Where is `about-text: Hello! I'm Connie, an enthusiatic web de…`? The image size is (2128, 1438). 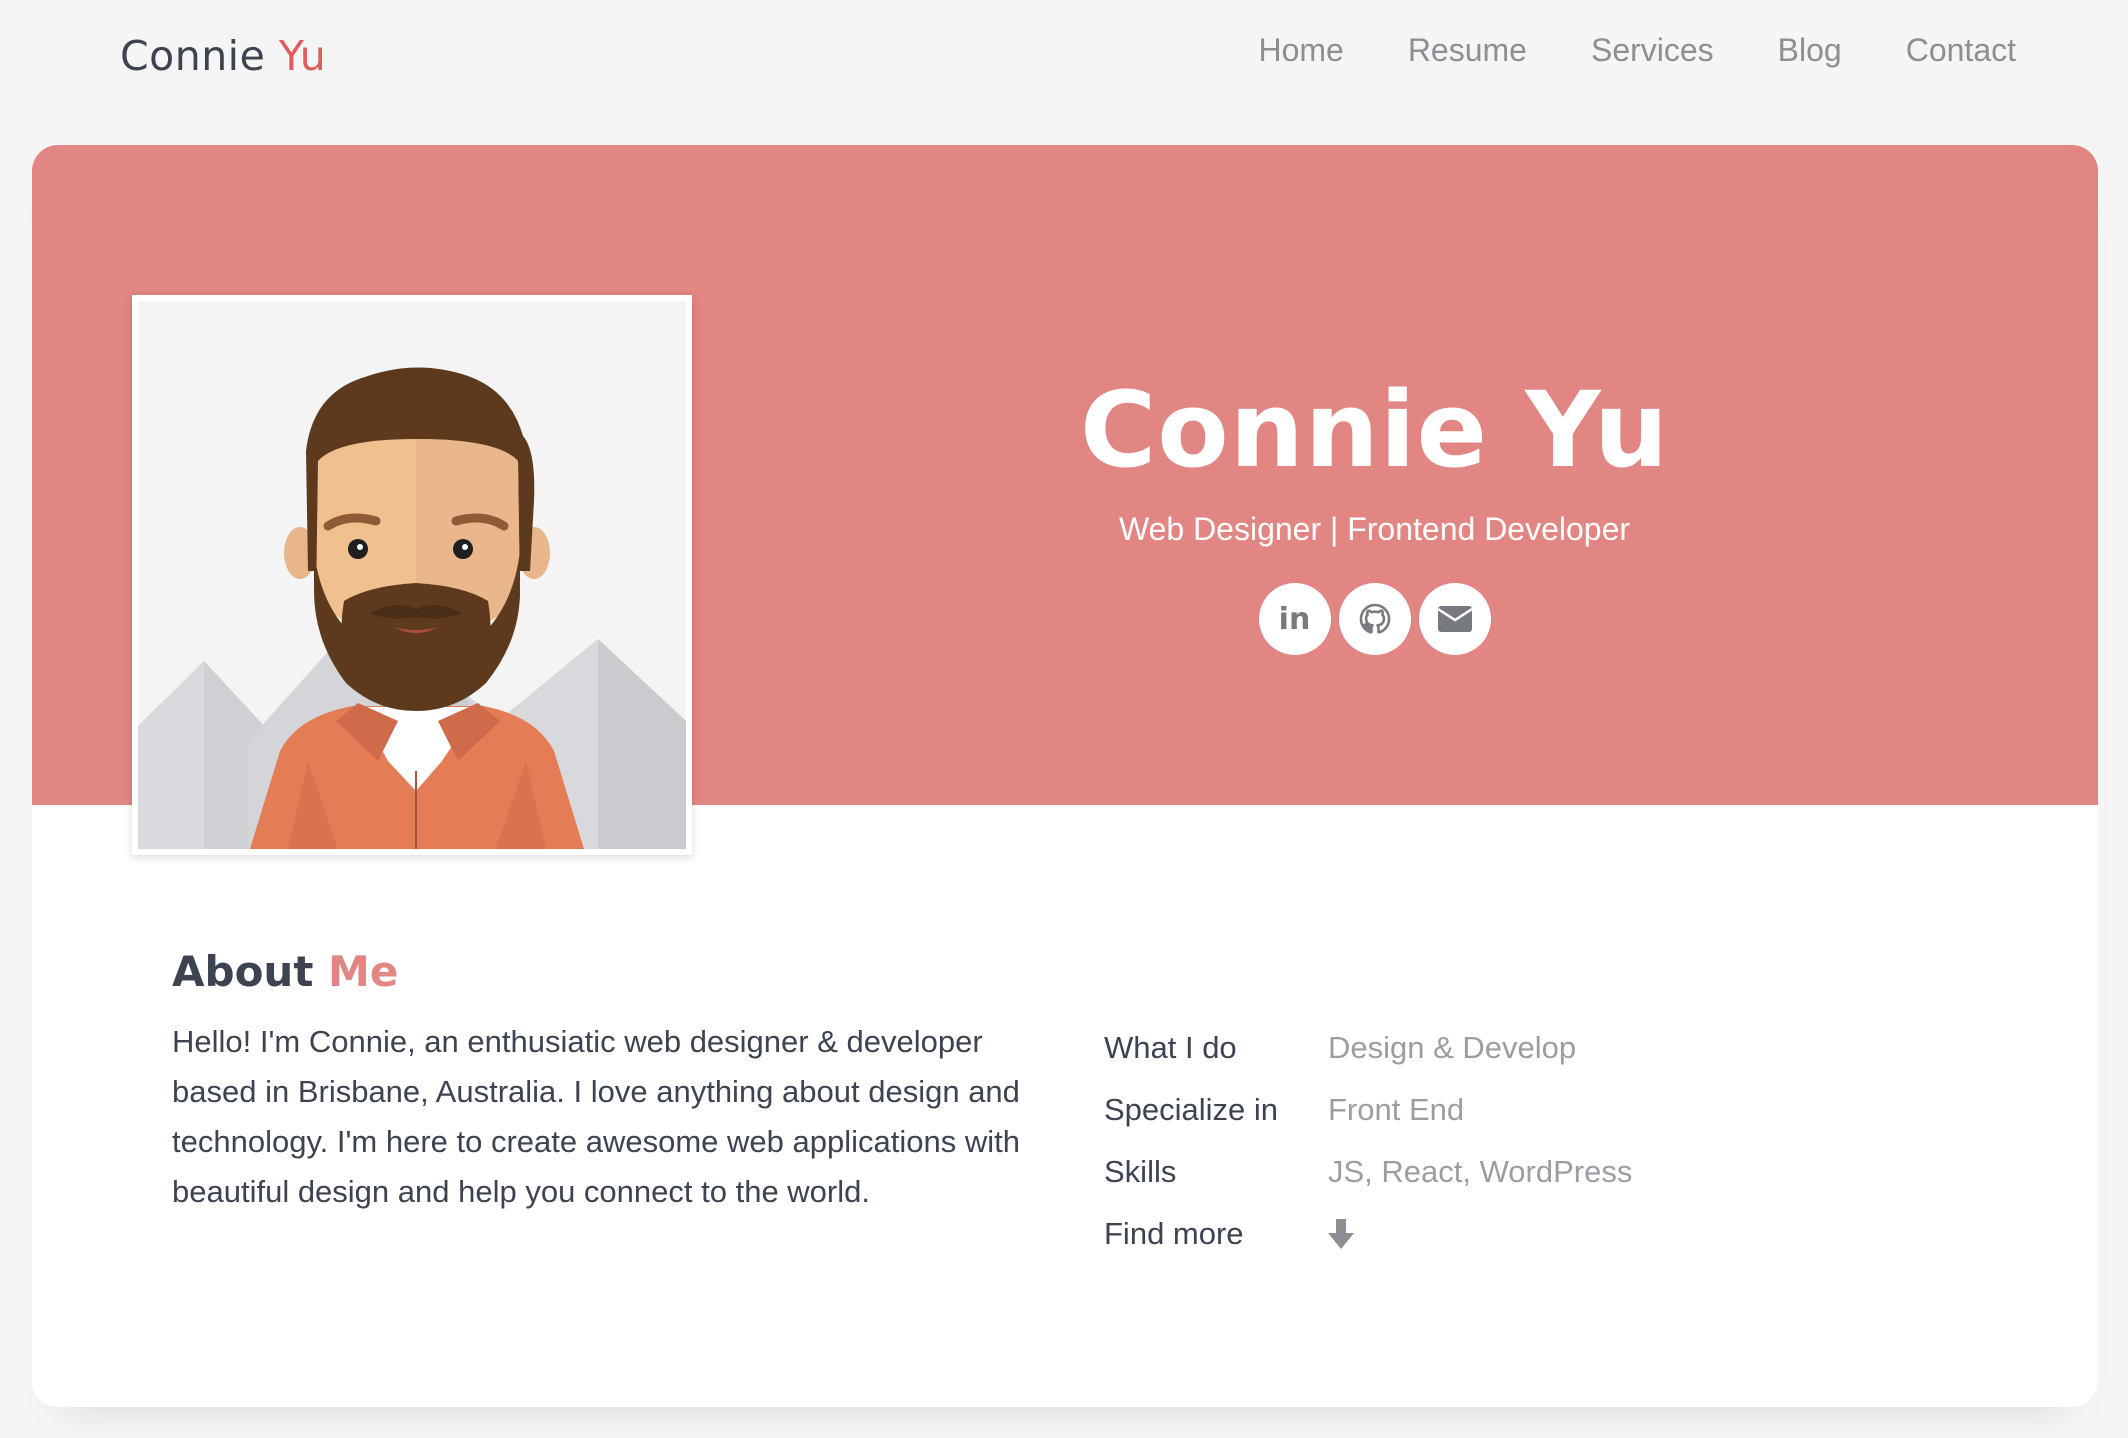 about-text: Hello! I'm Connie, an enthusiatic web de… is located at coordinates (596, 1116).